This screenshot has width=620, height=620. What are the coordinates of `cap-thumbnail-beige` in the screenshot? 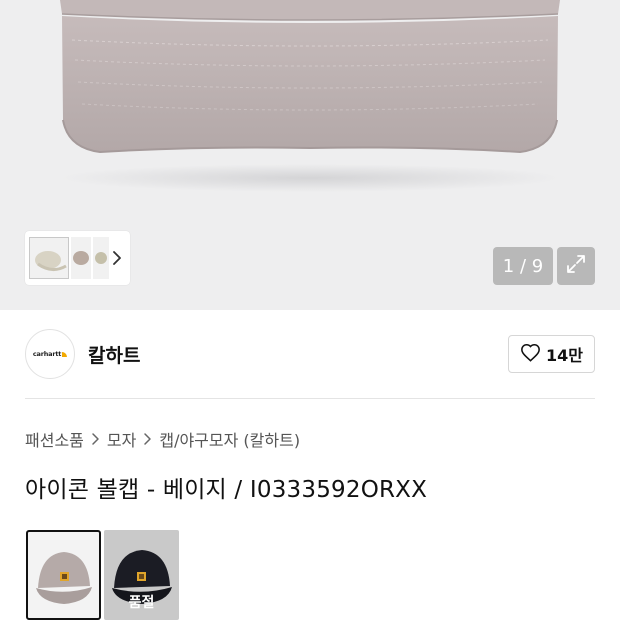 It's located at (64, 578).